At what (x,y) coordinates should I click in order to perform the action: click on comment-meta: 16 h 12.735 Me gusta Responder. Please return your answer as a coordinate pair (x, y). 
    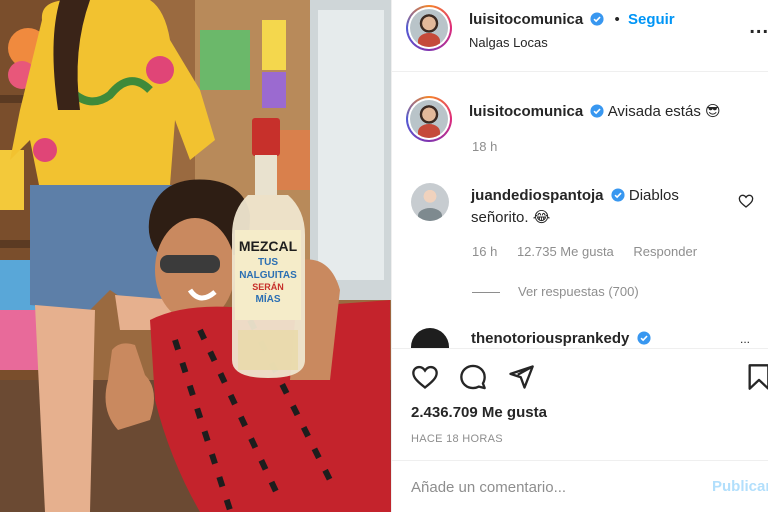
    Looking at the image, I should click on (592, 251).